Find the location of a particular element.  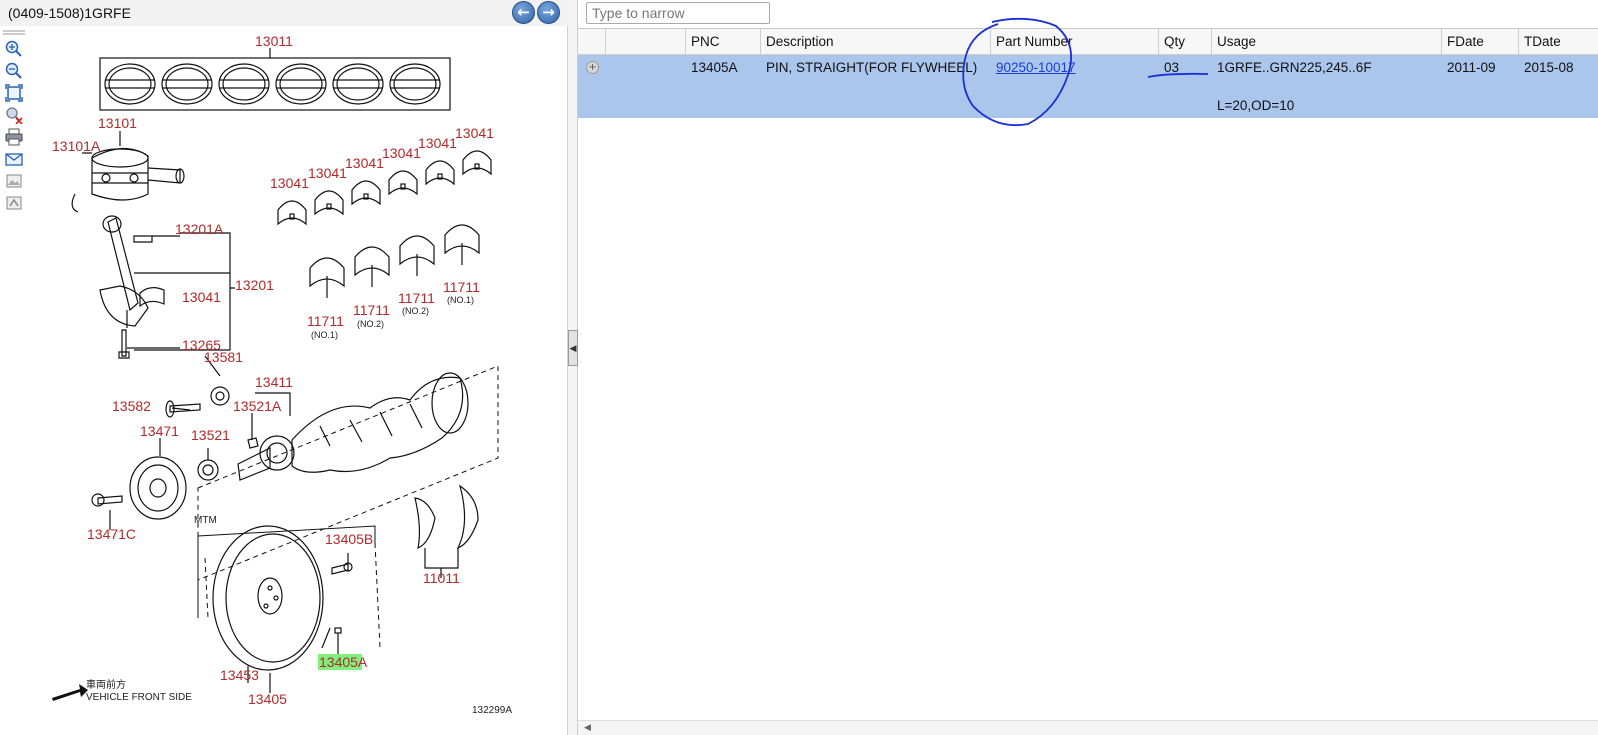

fit-to-window-button is located at coordinates (14, 92).